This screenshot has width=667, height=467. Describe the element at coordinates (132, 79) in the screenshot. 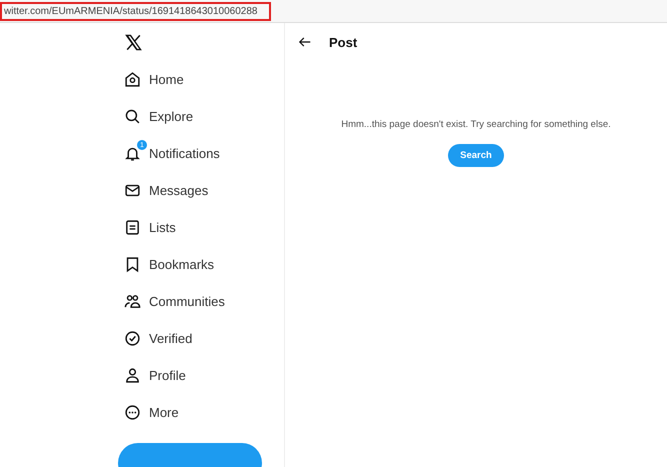

I see `home-icon` at that location.